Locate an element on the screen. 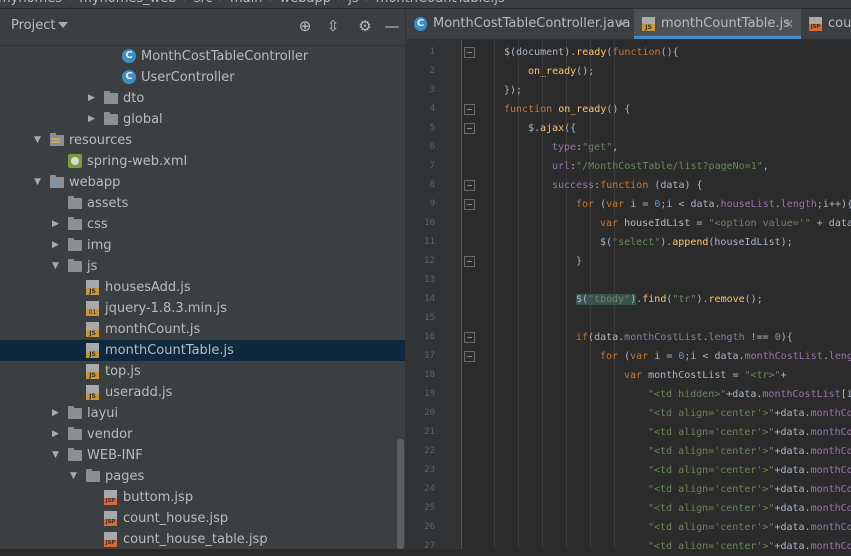  breadcrumb-item: main is located at coordinates (246, 3).